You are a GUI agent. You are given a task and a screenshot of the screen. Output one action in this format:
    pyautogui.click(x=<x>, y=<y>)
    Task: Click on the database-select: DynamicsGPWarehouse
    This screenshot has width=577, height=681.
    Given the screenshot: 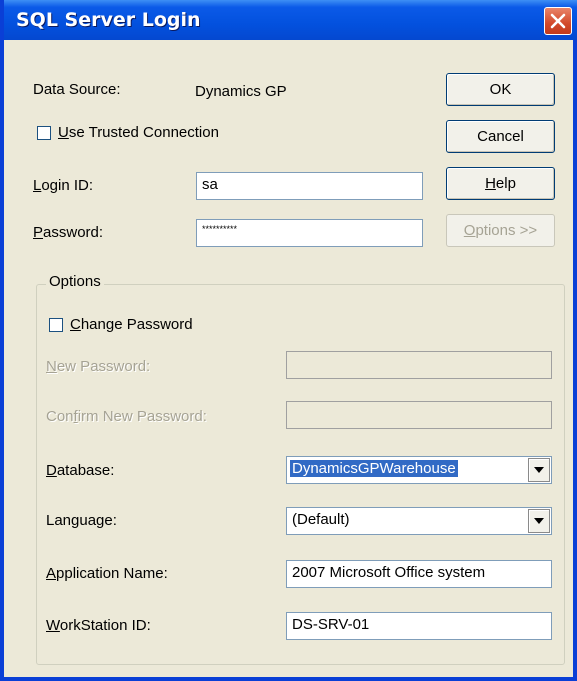 What is the action you would take?
    pyautogui.click(x=419, y=470)
    